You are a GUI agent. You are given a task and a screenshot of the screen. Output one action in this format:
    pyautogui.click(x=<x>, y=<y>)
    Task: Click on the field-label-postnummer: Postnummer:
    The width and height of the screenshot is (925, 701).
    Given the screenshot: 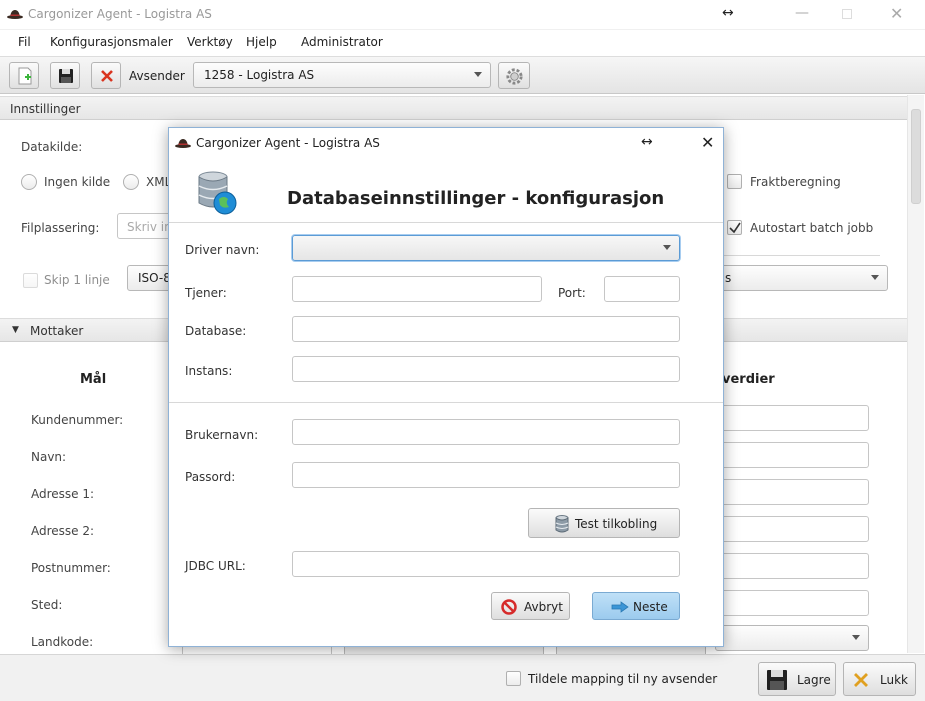 What is the action you would take?
    pyautogui.click(x=71, y=568)
    